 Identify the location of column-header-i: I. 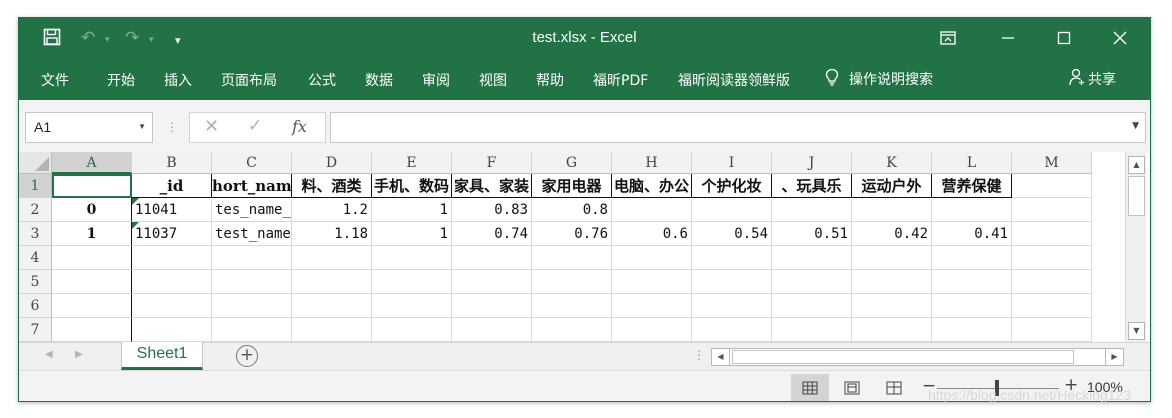
(732, 163).